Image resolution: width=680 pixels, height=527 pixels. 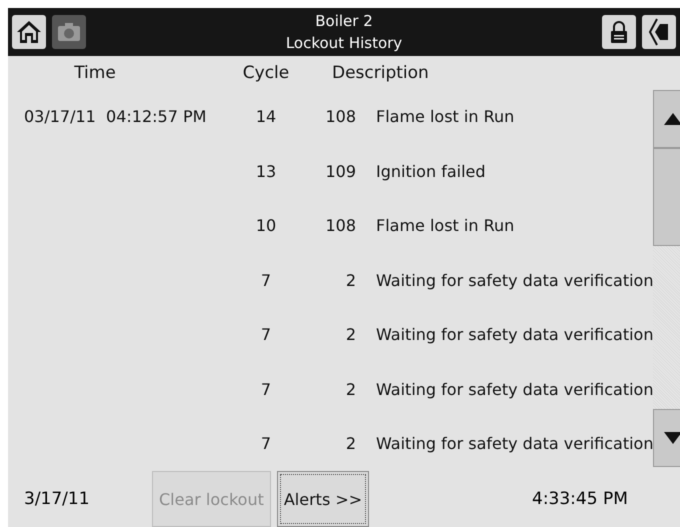 I want to click on date-text: 3/17/11, so click(x=57, y=499).